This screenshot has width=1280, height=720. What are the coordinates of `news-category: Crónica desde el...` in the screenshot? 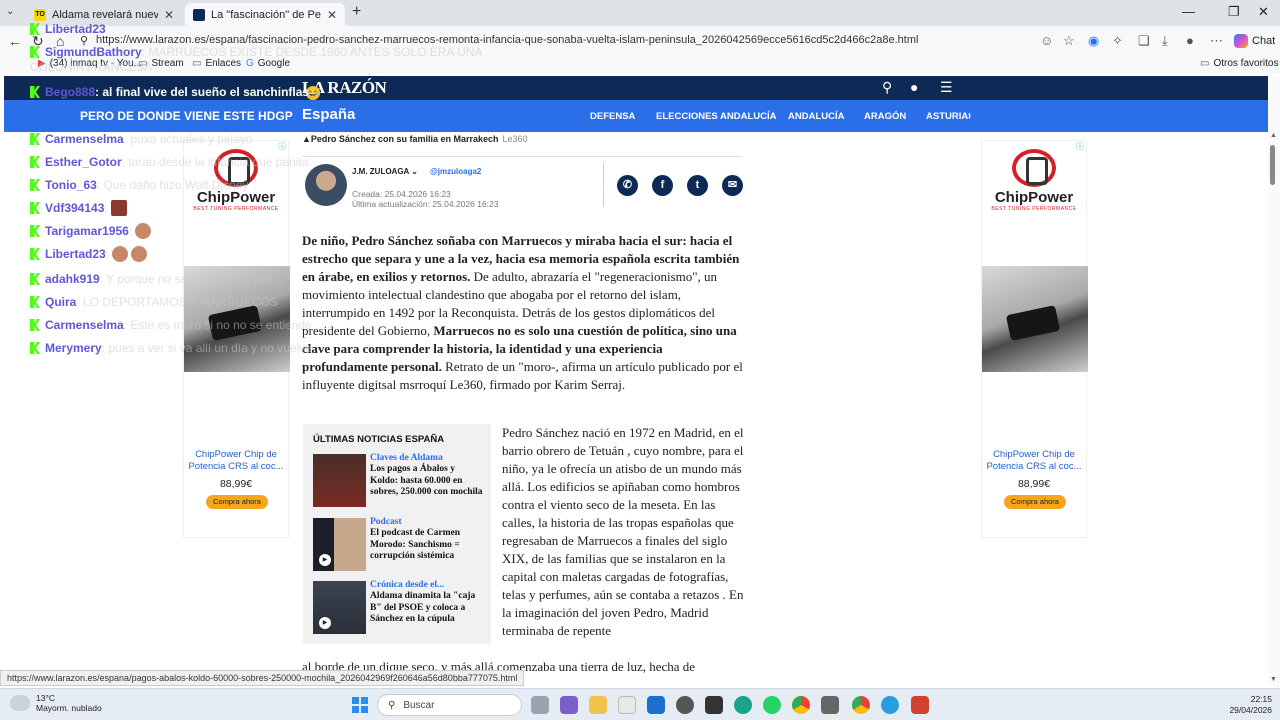 It's located at (407, 585).